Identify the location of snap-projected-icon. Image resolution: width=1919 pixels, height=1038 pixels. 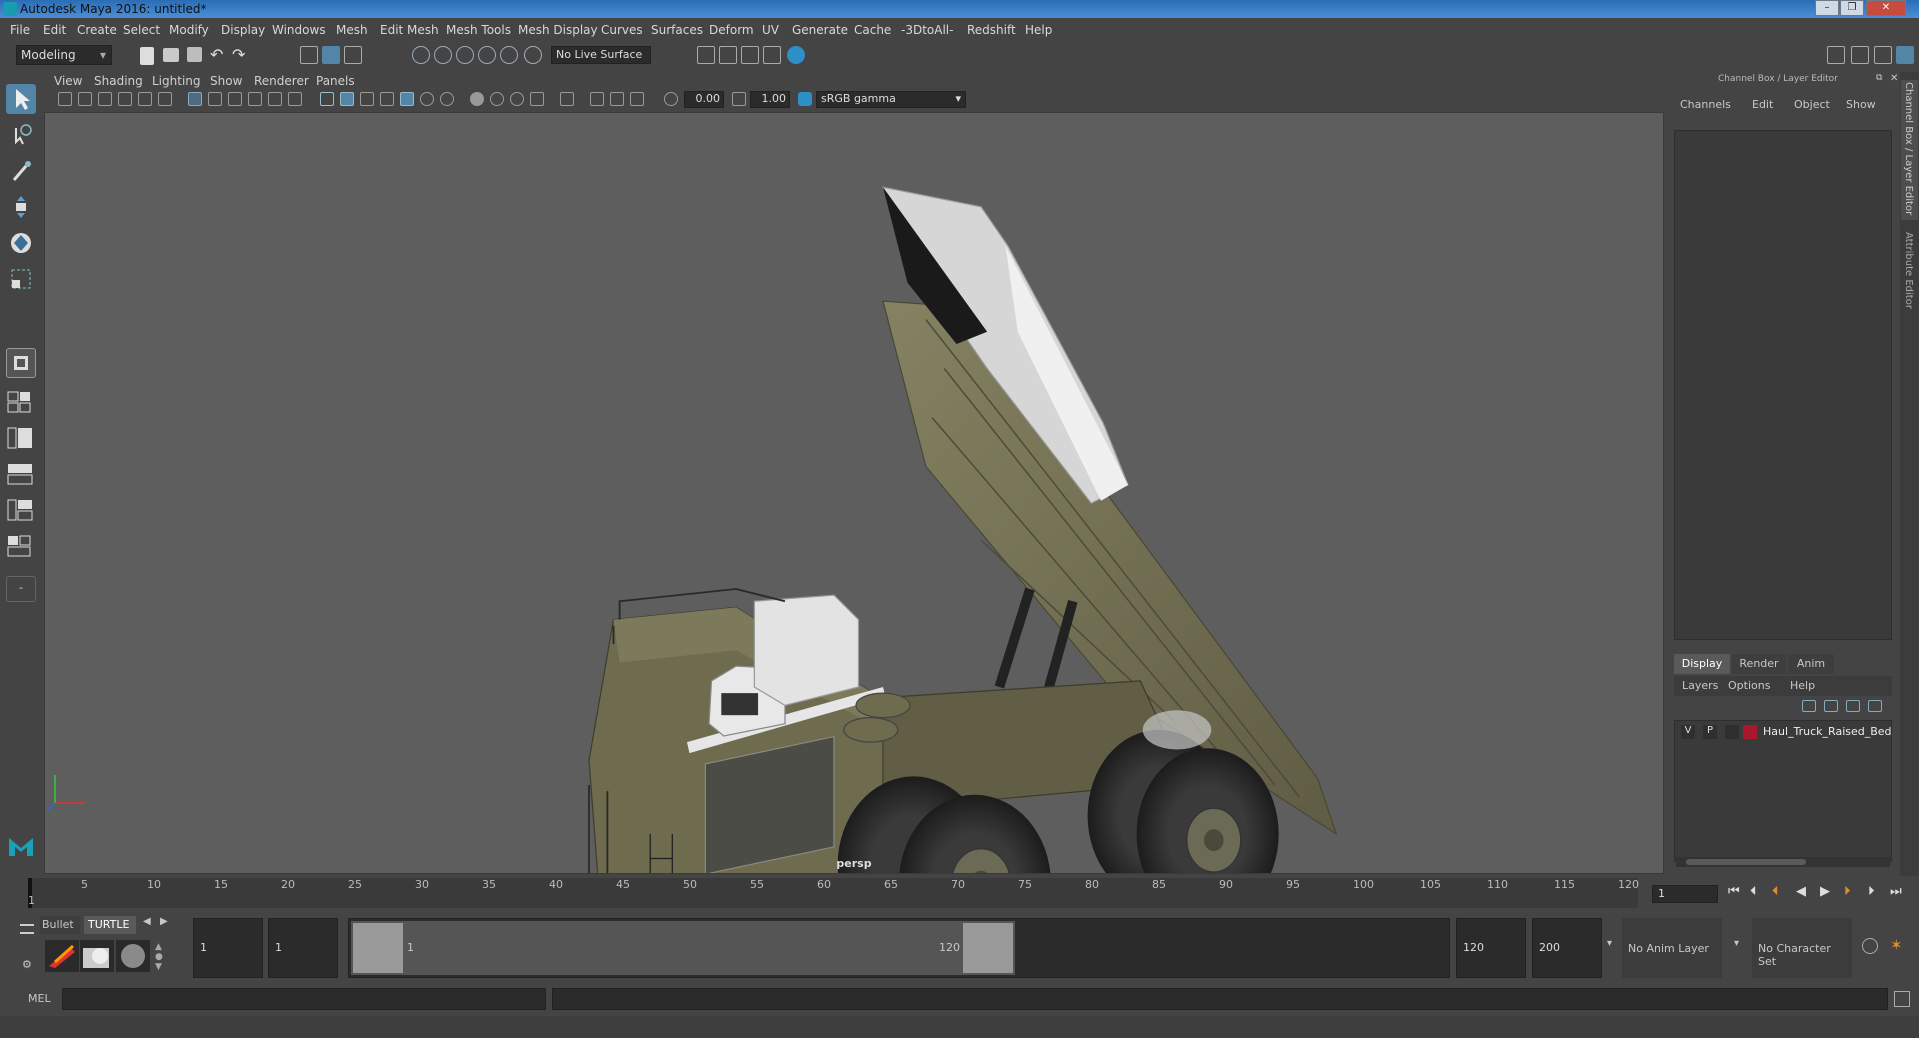
(487, 55).